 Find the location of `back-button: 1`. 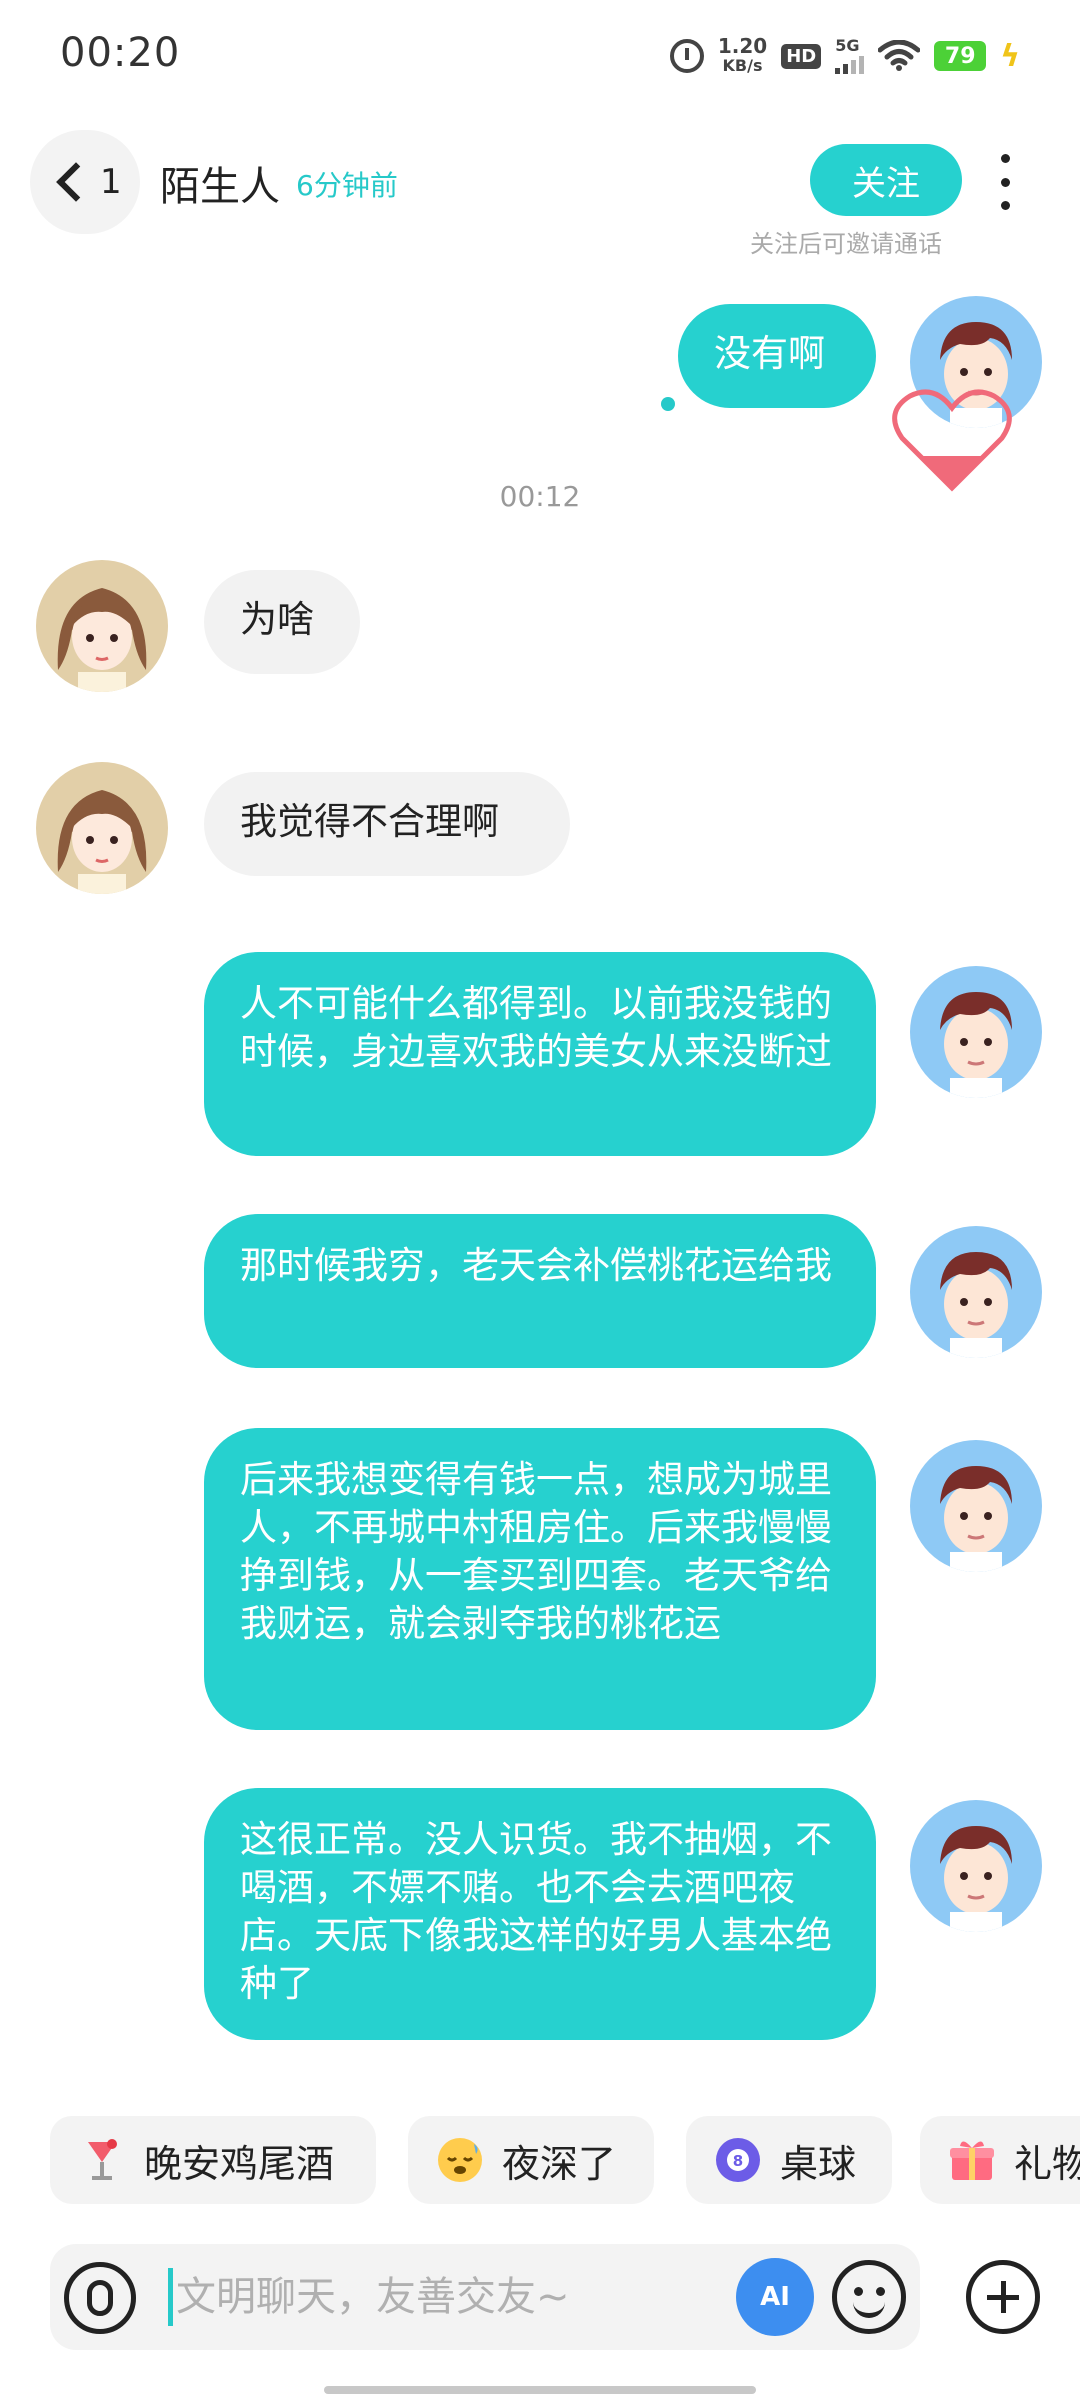

back-button: 1 is located at coordinates (85, 182).